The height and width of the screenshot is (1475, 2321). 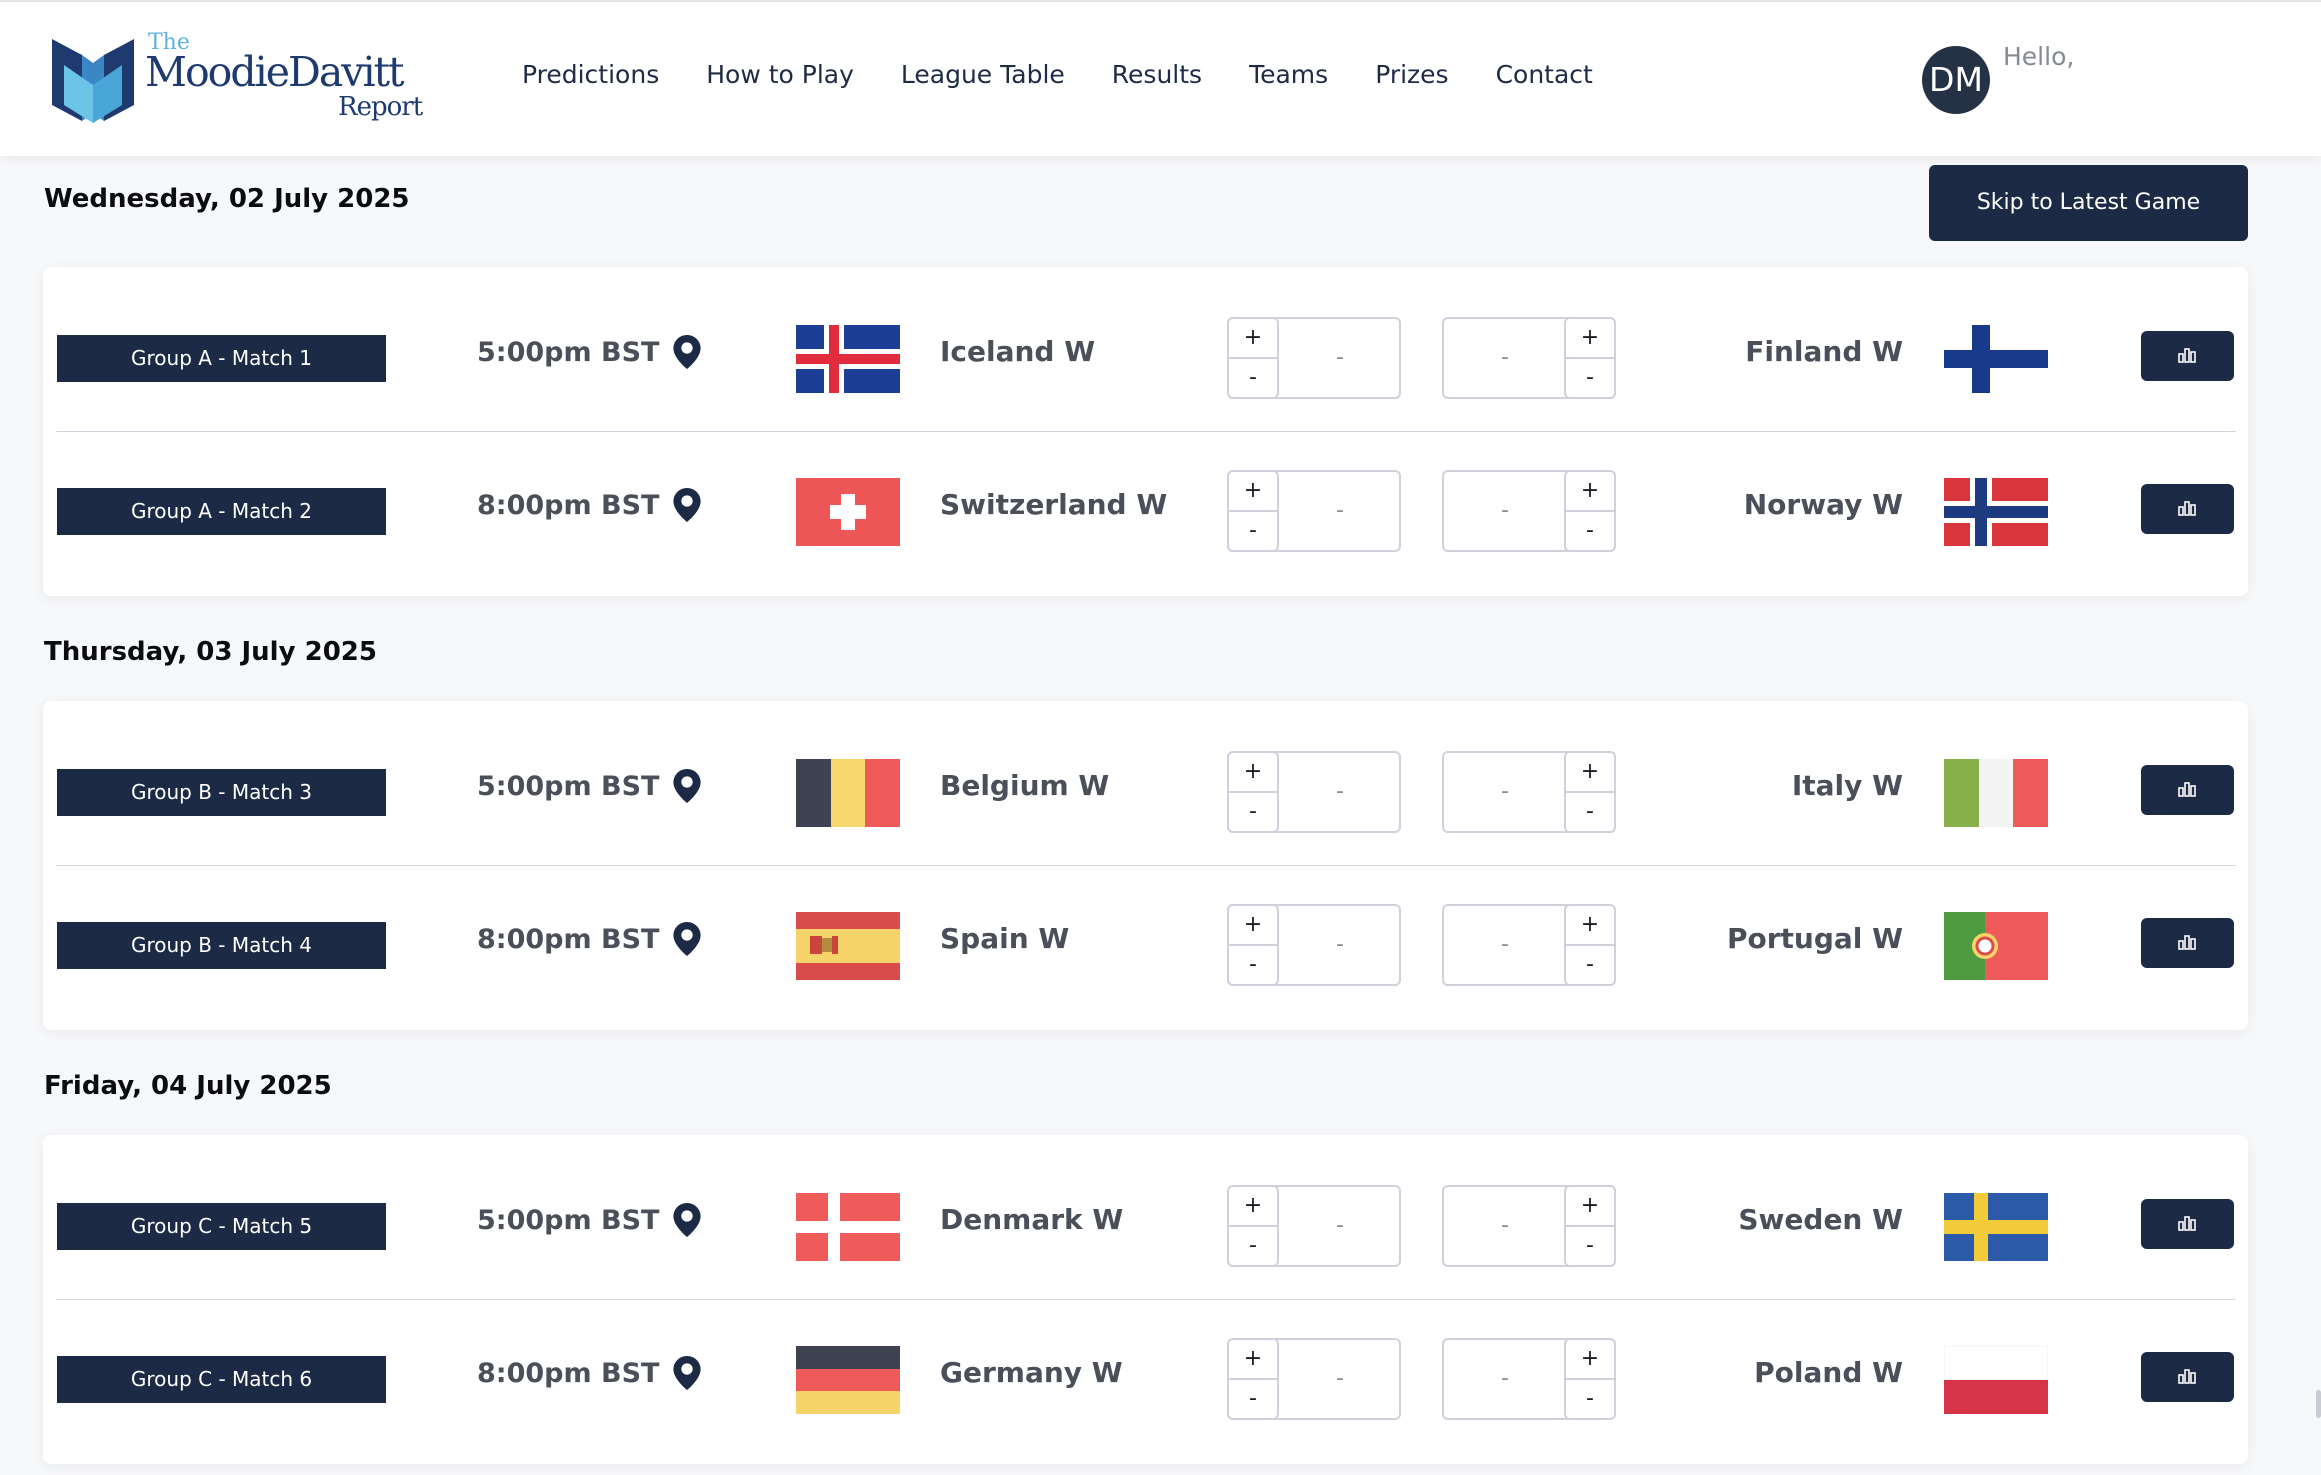 I want to click on home-score-stepper: + -, so click(x=1253, y=358).